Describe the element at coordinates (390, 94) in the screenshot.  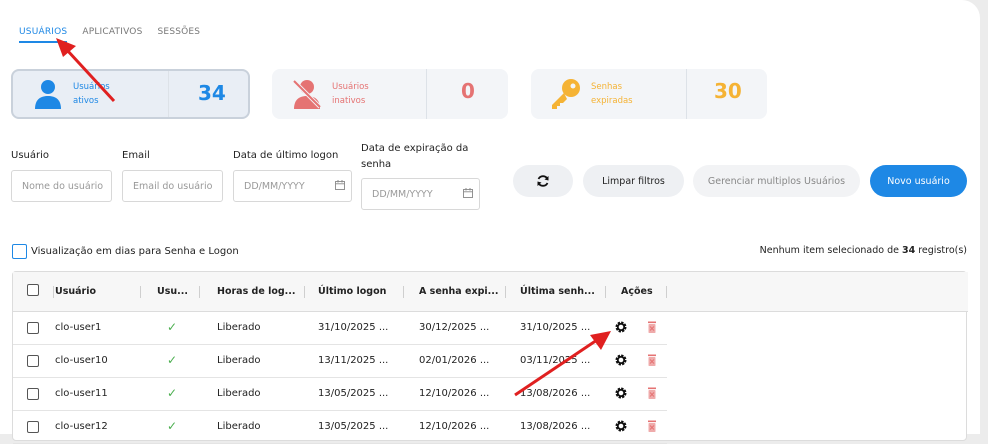
I see `card-inactive-users: Usuários inativos 0` at that location.